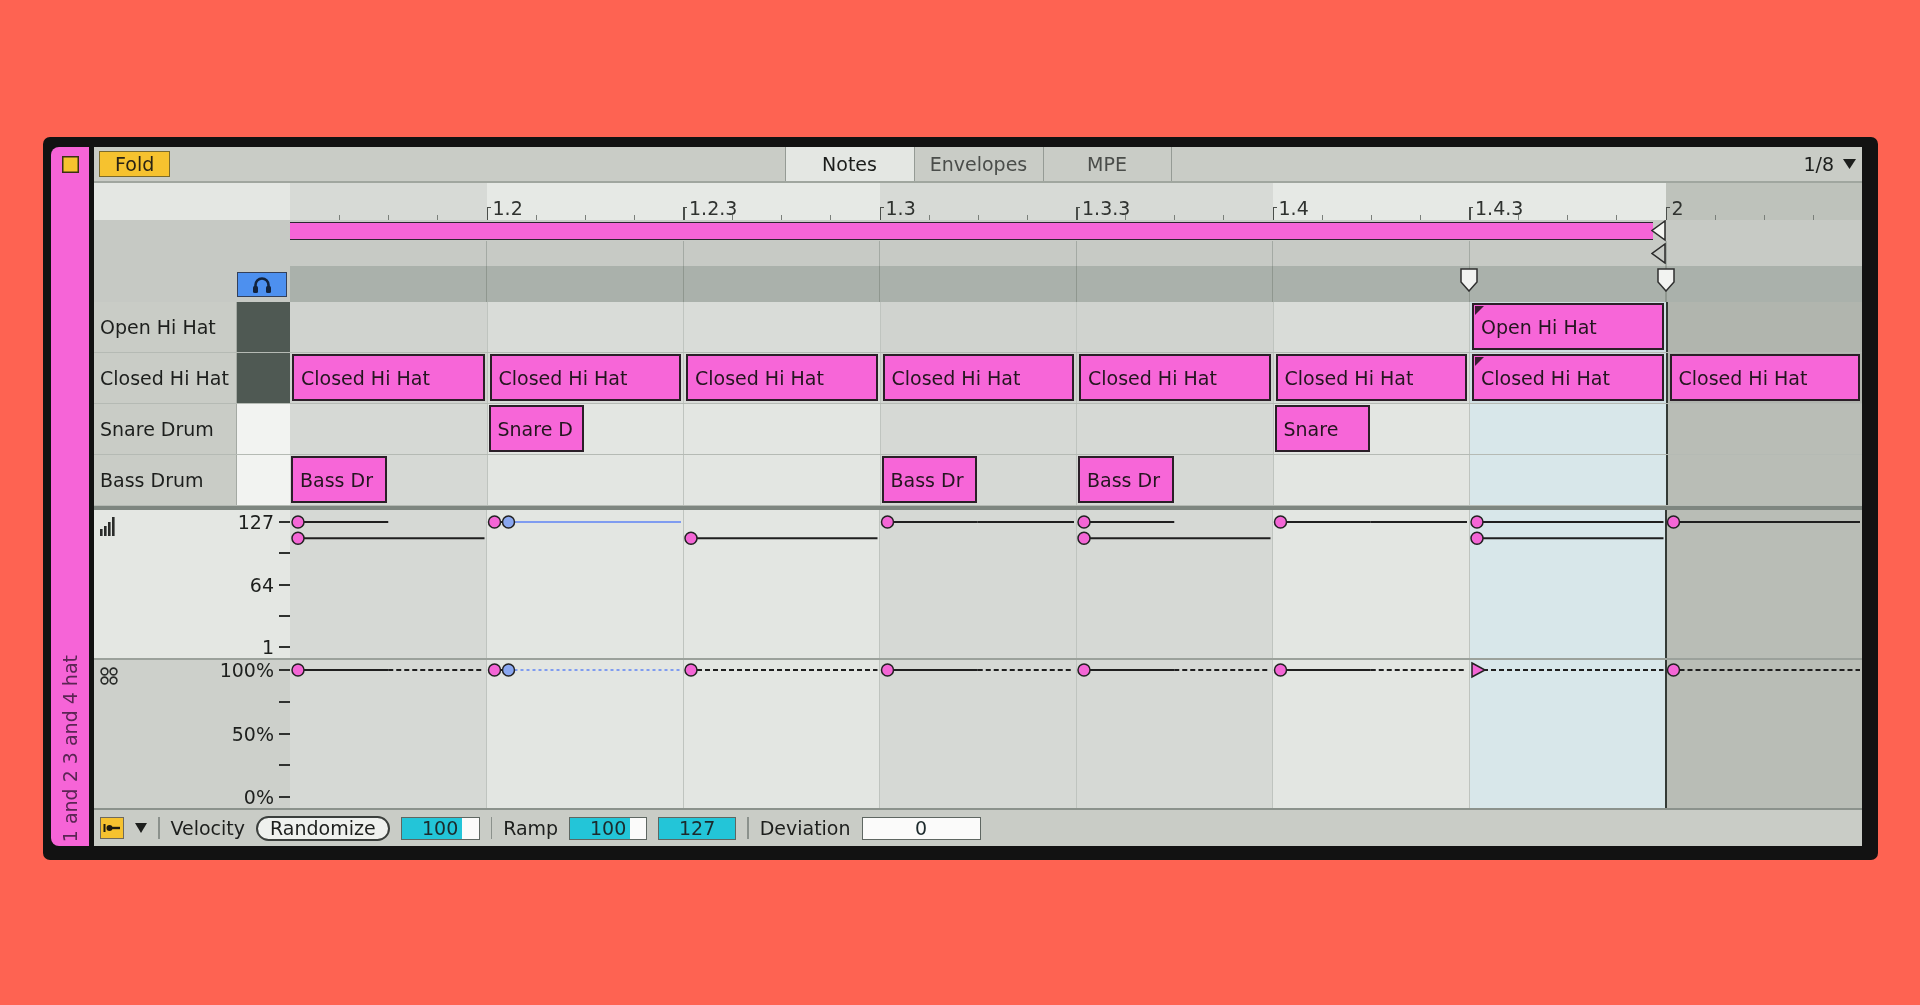 The width and height of the screenshot is (1920, 1005). What do you see at coordinates (978, 164) in the screenshot?
I see `tab: Envelopes` at bounding box center [978, 164].